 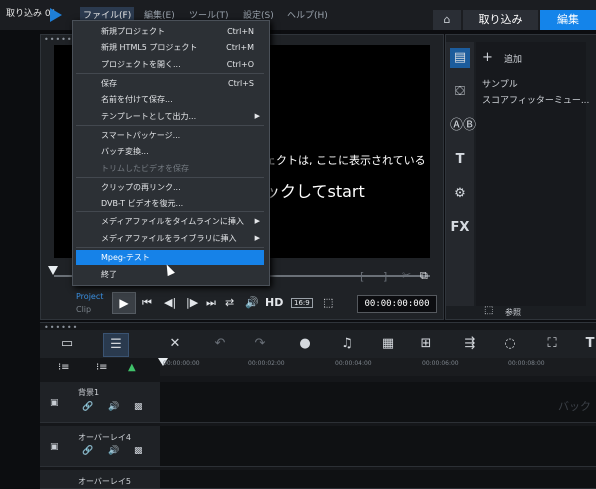 I want to click on browse-icon: ⬚, so click(x=488, y=310).